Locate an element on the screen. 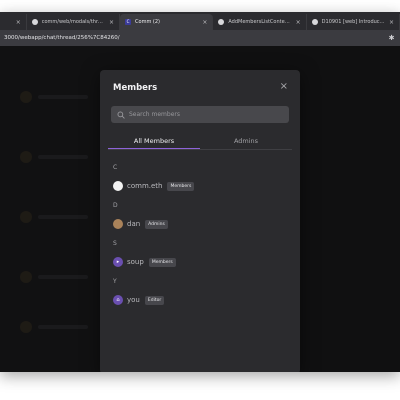 The height and width of the screenshot is (400, 400). search-field is located at coordinates (200, 114).